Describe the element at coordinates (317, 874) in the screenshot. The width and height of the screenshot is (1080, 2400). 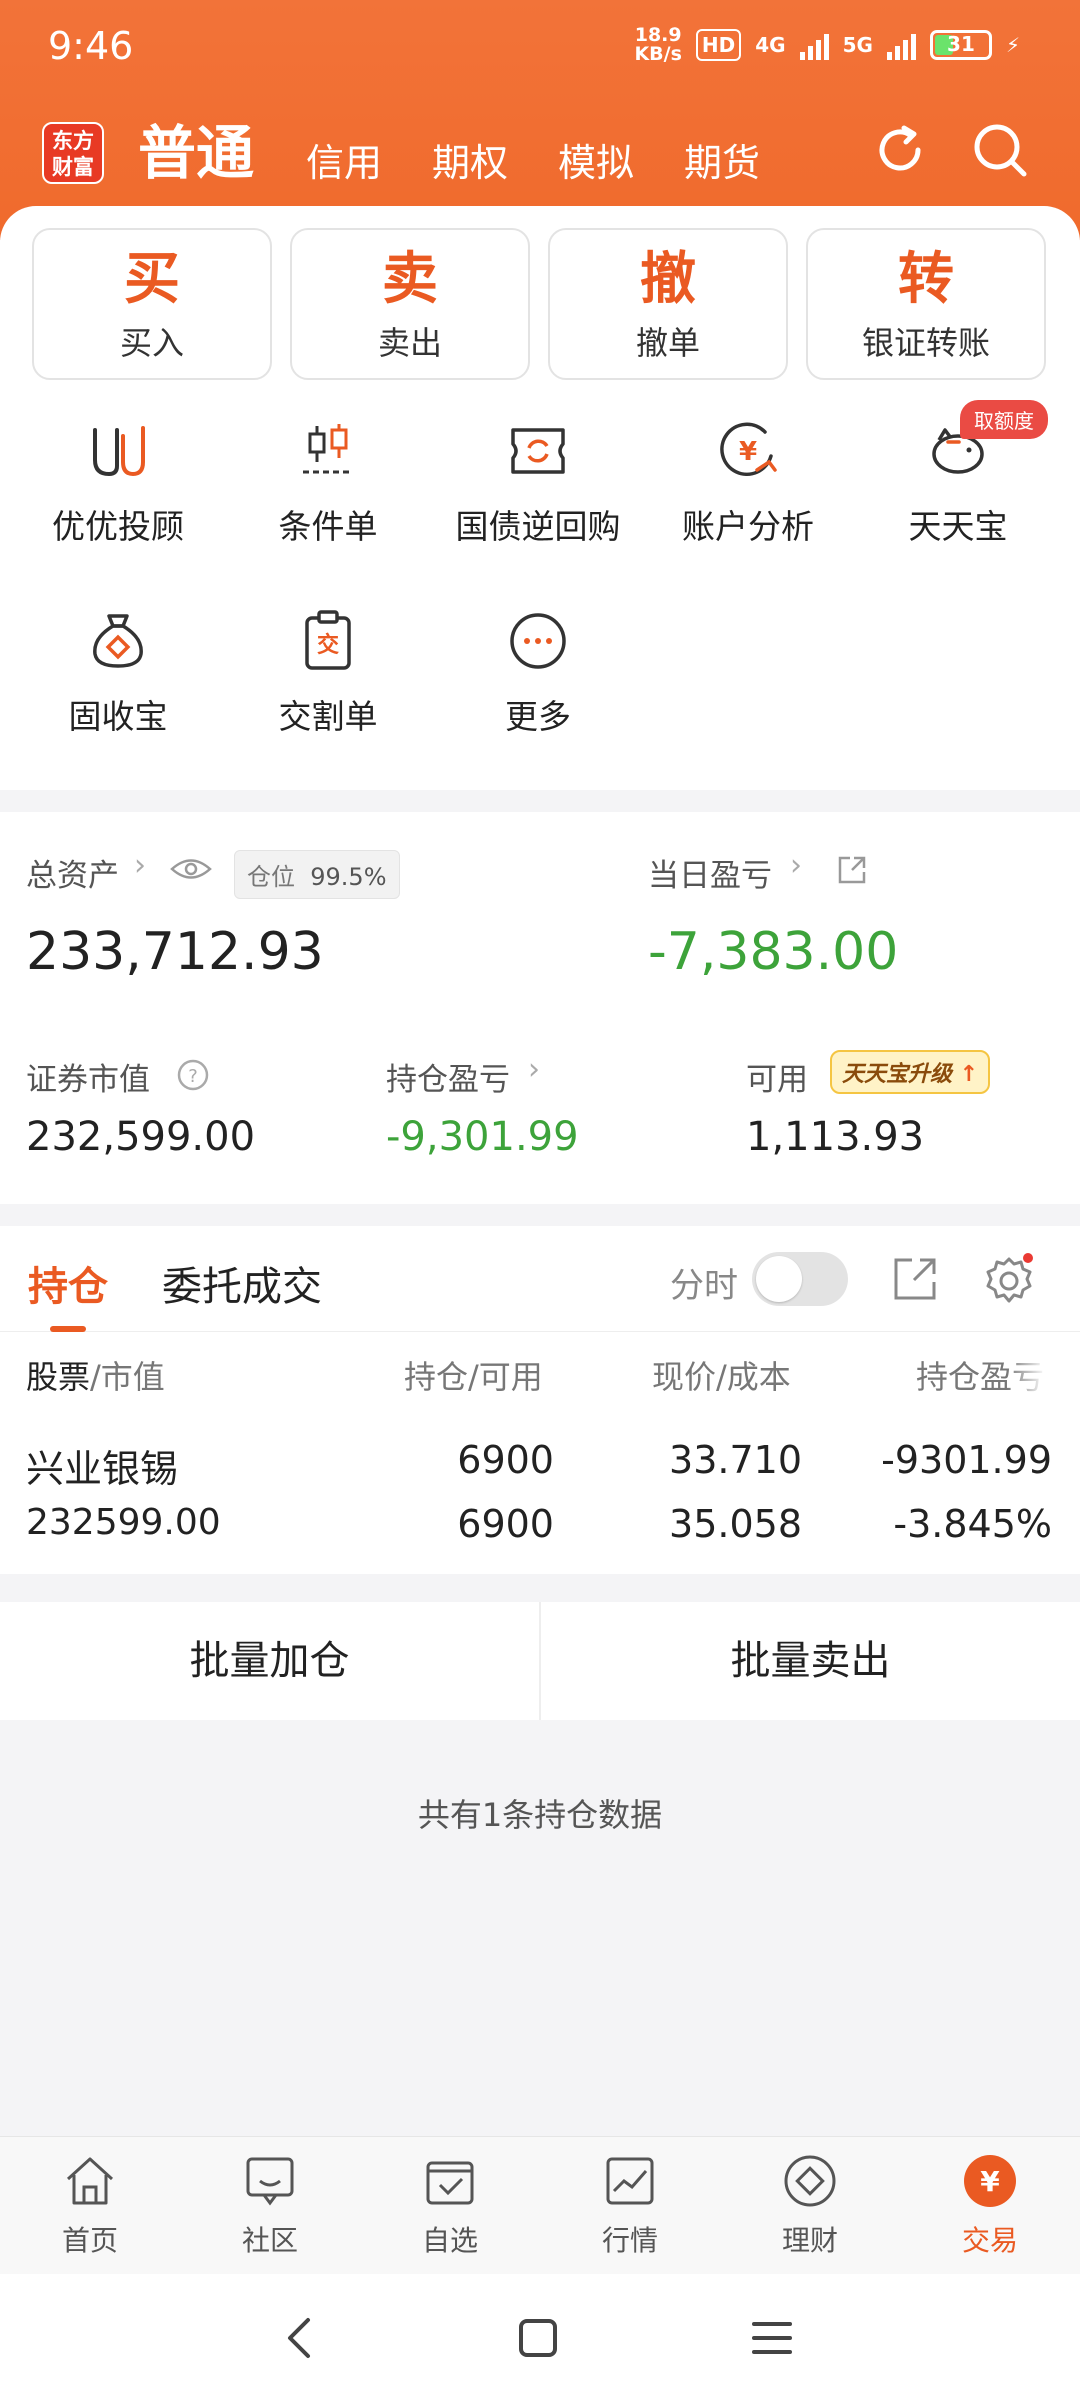
I see `position-ratio-chip: 仓位 99.5%` at that location.